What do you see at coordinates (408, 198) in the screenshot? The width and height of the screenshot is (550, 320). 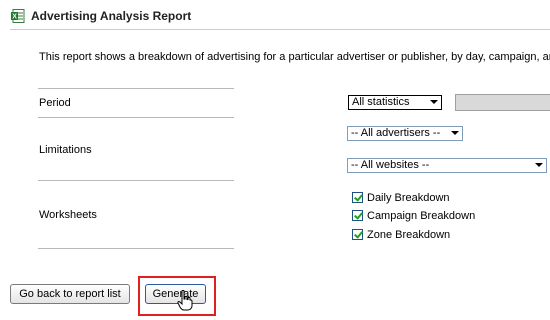 I see `daily-breakdown-label: Daily Breakdown` at bounding box center [408, 198].